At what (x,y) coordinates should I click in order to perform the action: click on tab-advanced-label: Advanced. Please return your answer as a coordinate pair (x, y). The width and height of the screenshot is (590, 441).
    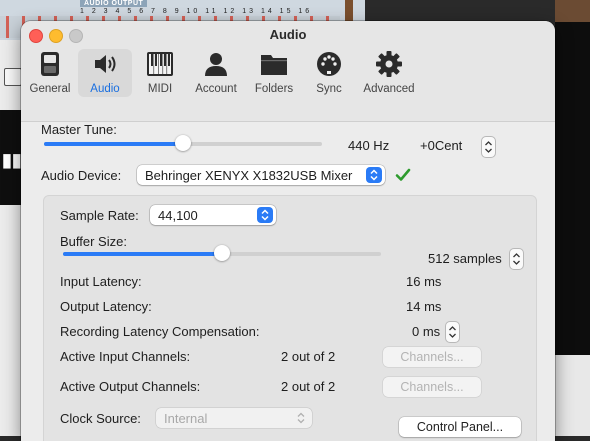
    Looking at the image, I should click on (389, 89).